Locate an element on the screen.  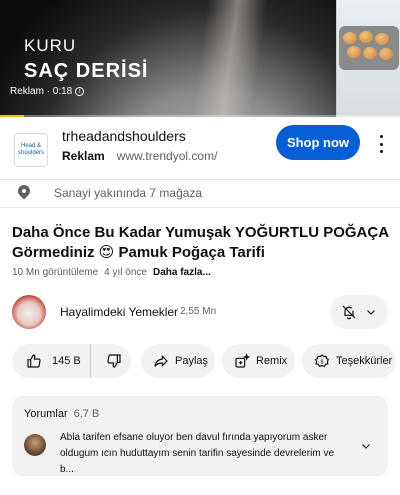
share-button: Paylaş is located at coordinates (178, 361).